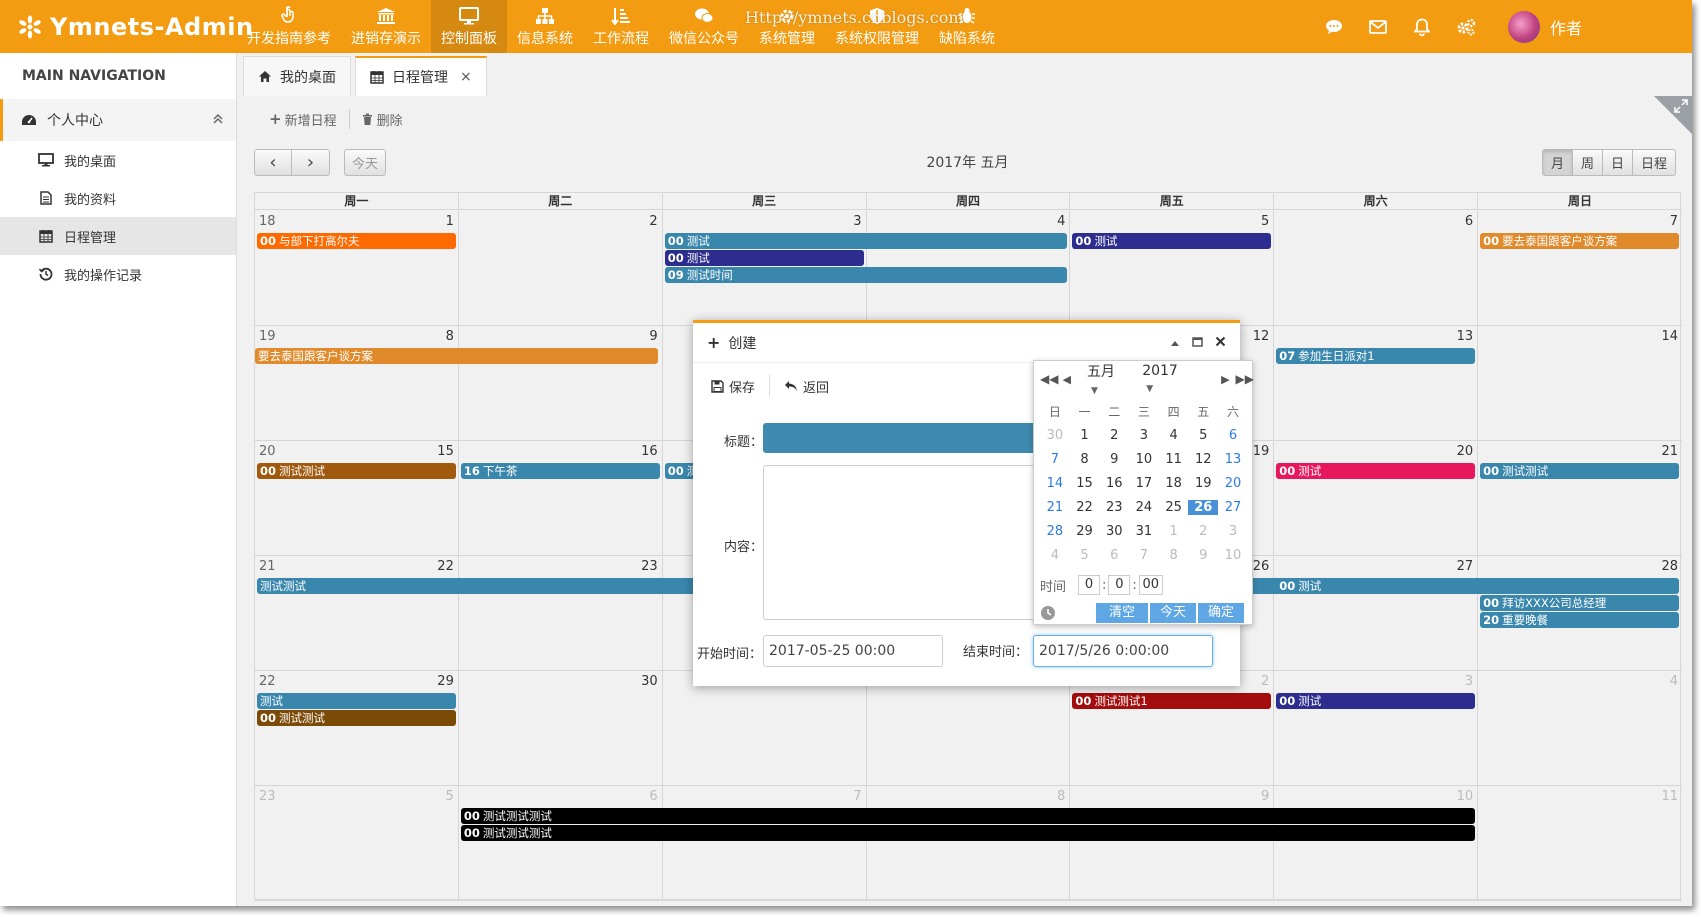 This screenshot has width=1701, height=917. I want to click on tab-close-button: ×, so click(466, 77).